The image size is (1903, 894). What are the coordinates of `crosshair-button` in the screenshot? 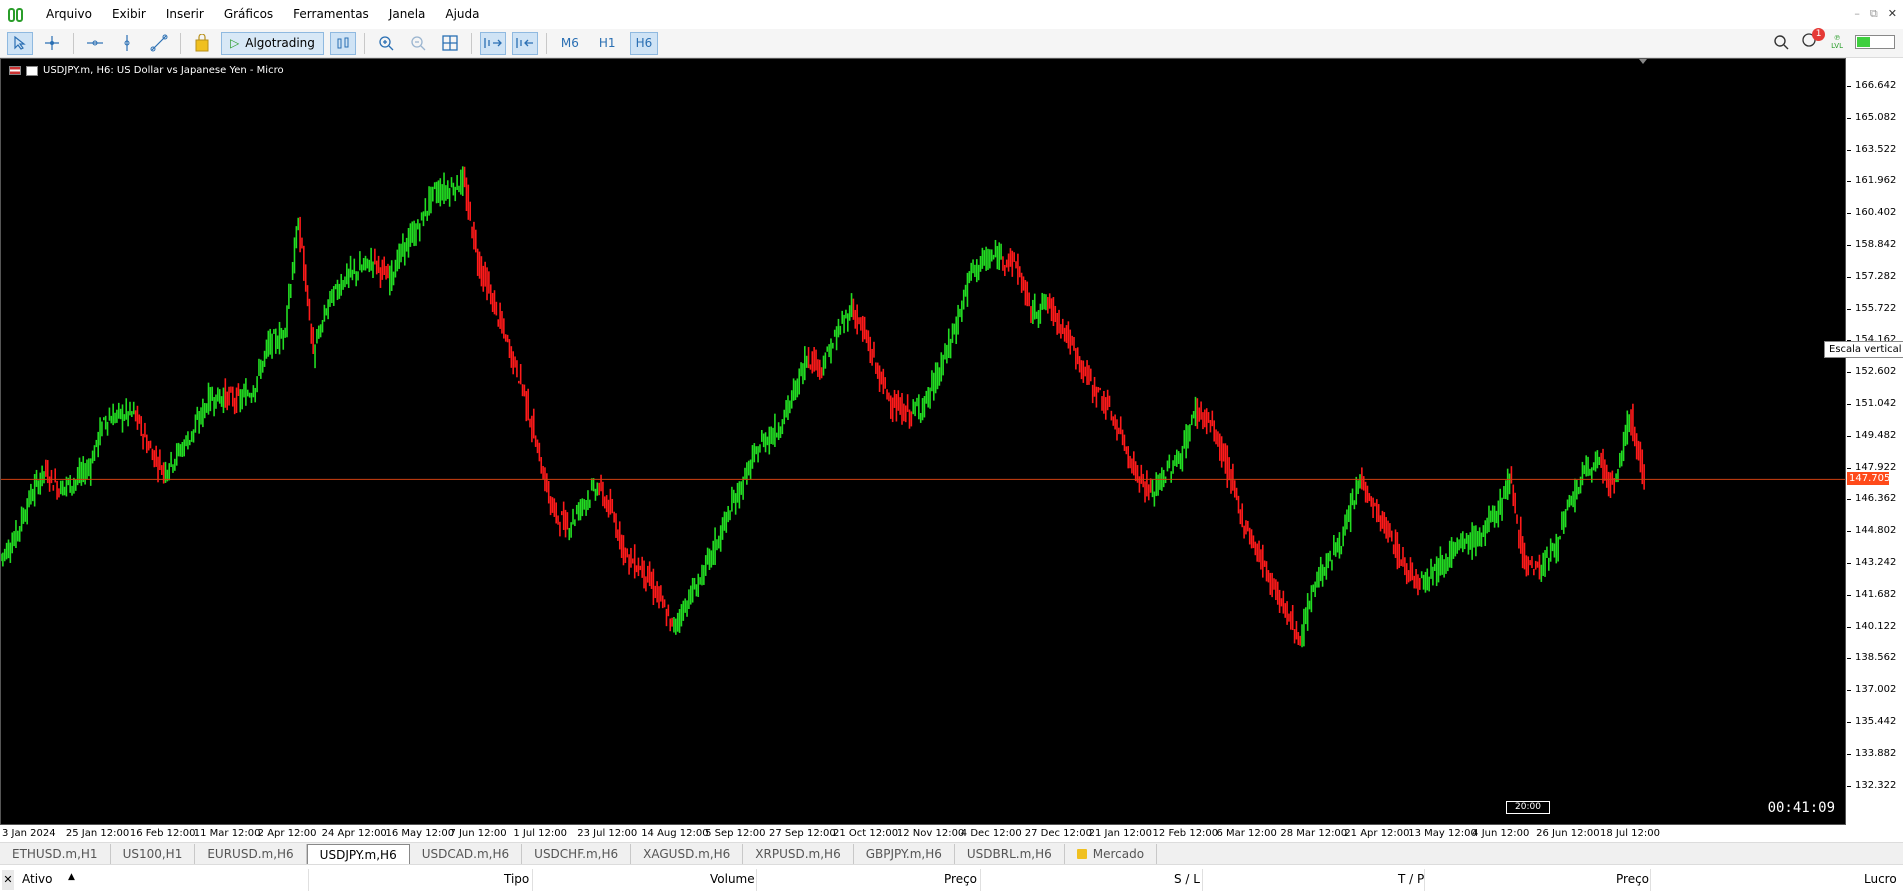 It's located at (52, 43).